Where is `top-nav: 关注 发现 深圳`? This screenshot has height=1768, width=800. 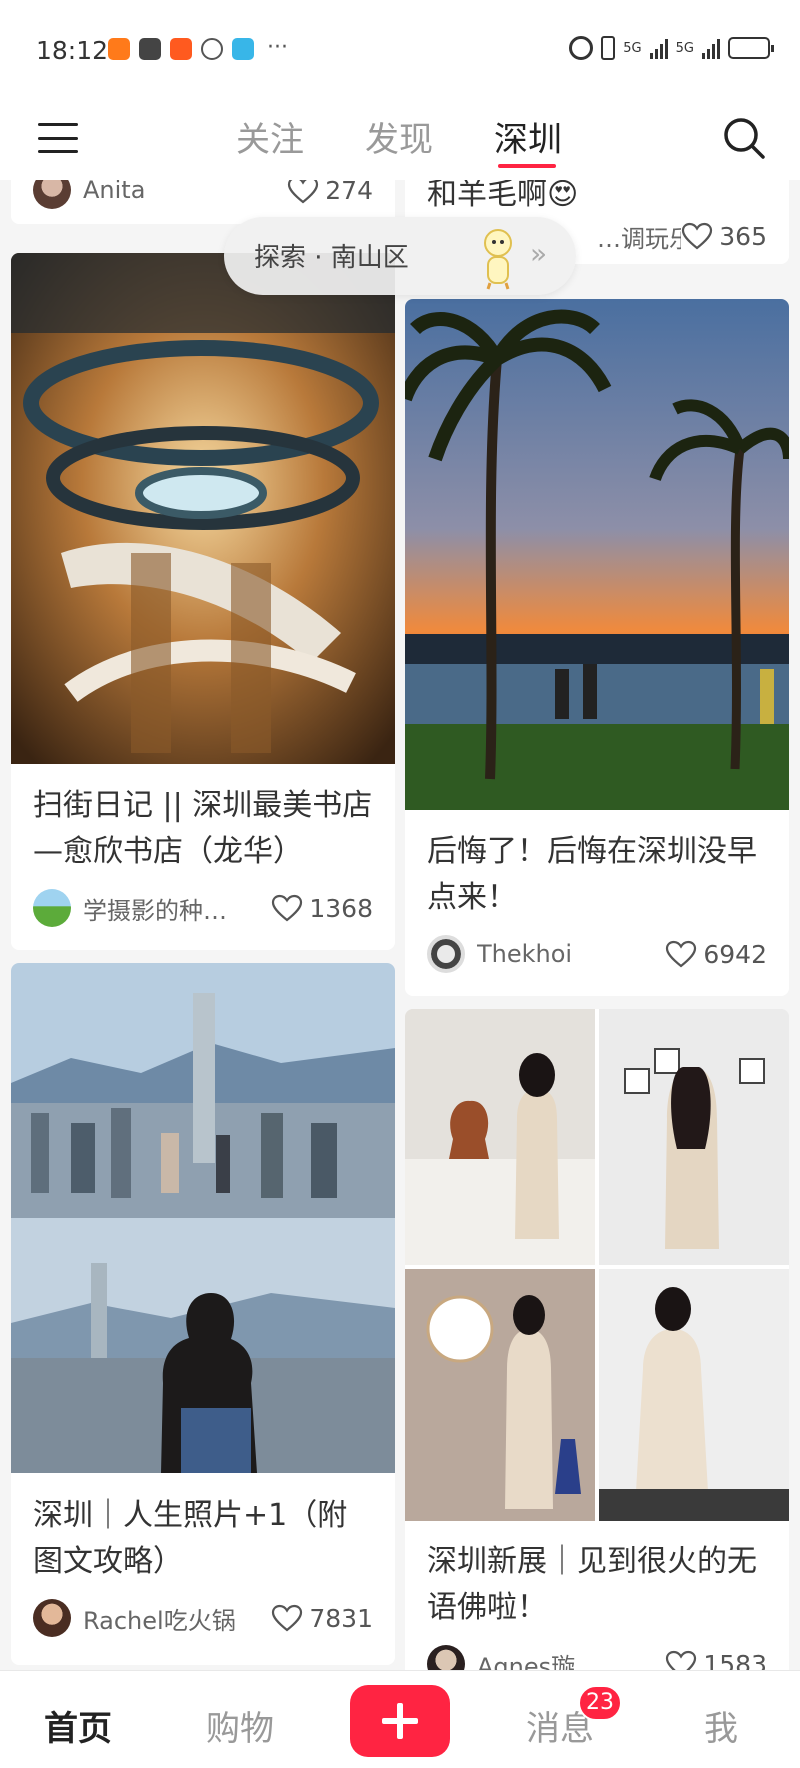
top-nav: 关注 发现 深圳 is located at coordinates (400, 140).